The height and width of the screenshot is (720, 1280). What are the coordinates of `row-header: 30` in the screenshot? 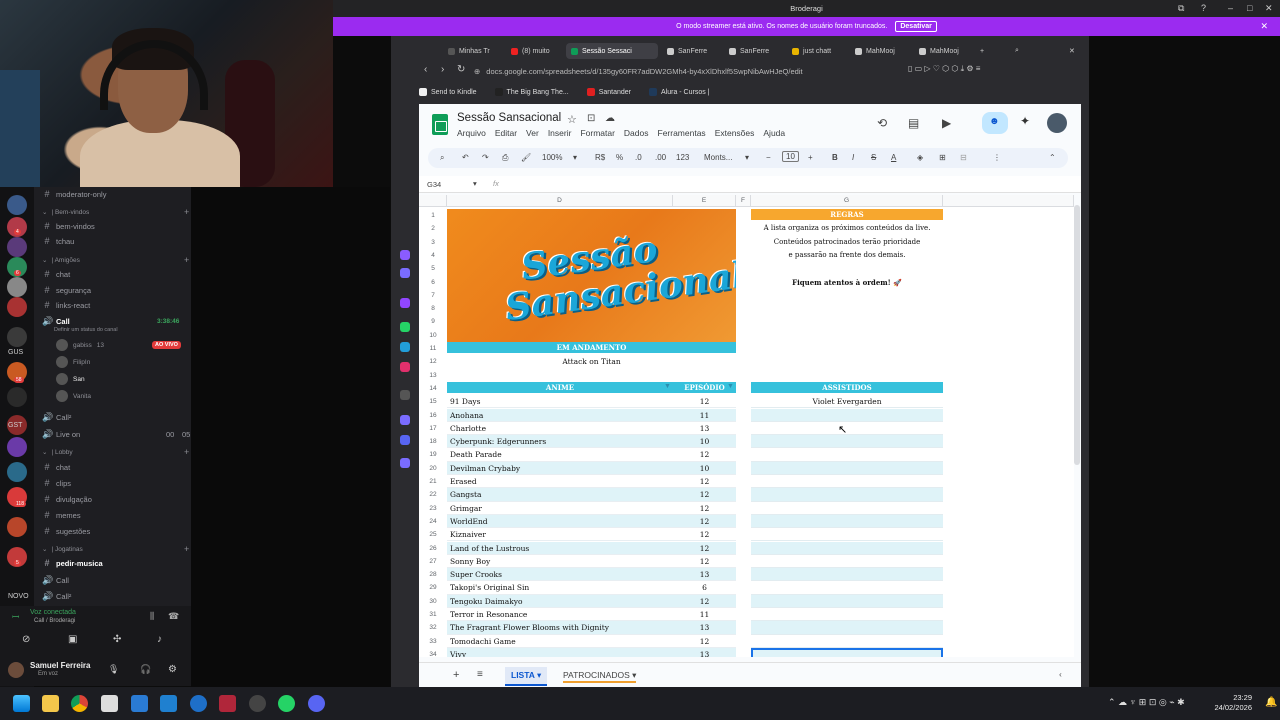 It's located at (433, 601).